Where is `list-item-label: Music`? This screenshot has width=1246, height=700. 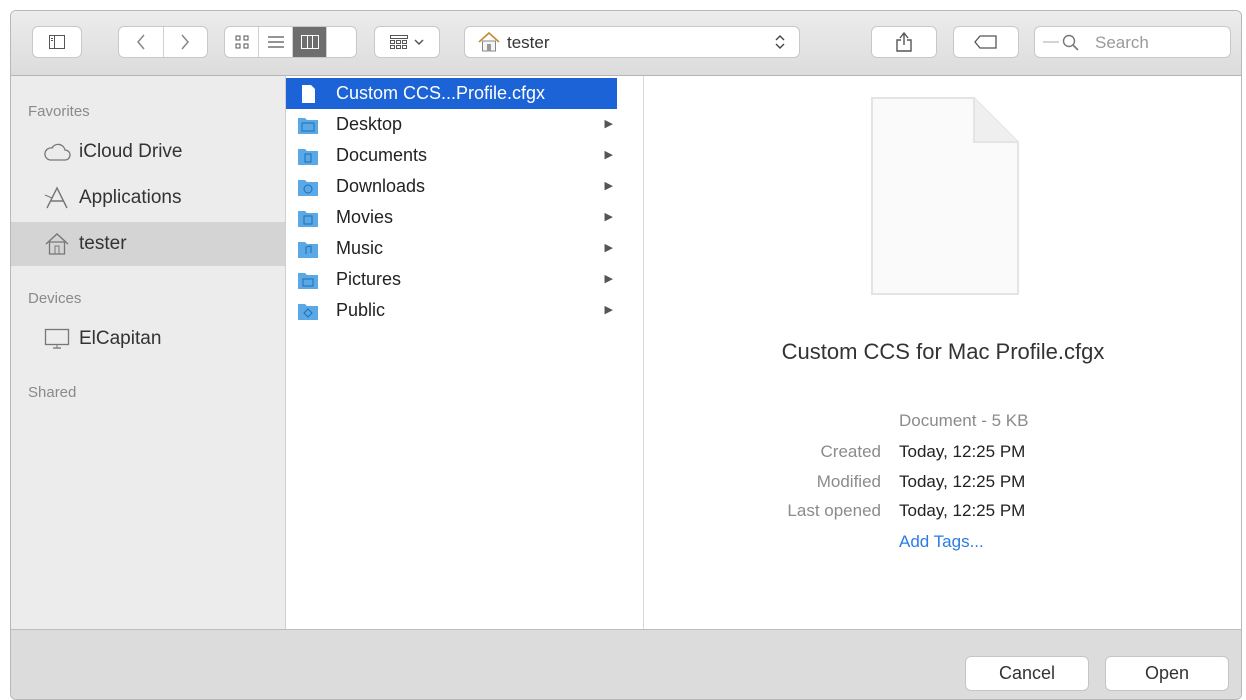 list-item-label: Music is located at coordinates (360, 248).